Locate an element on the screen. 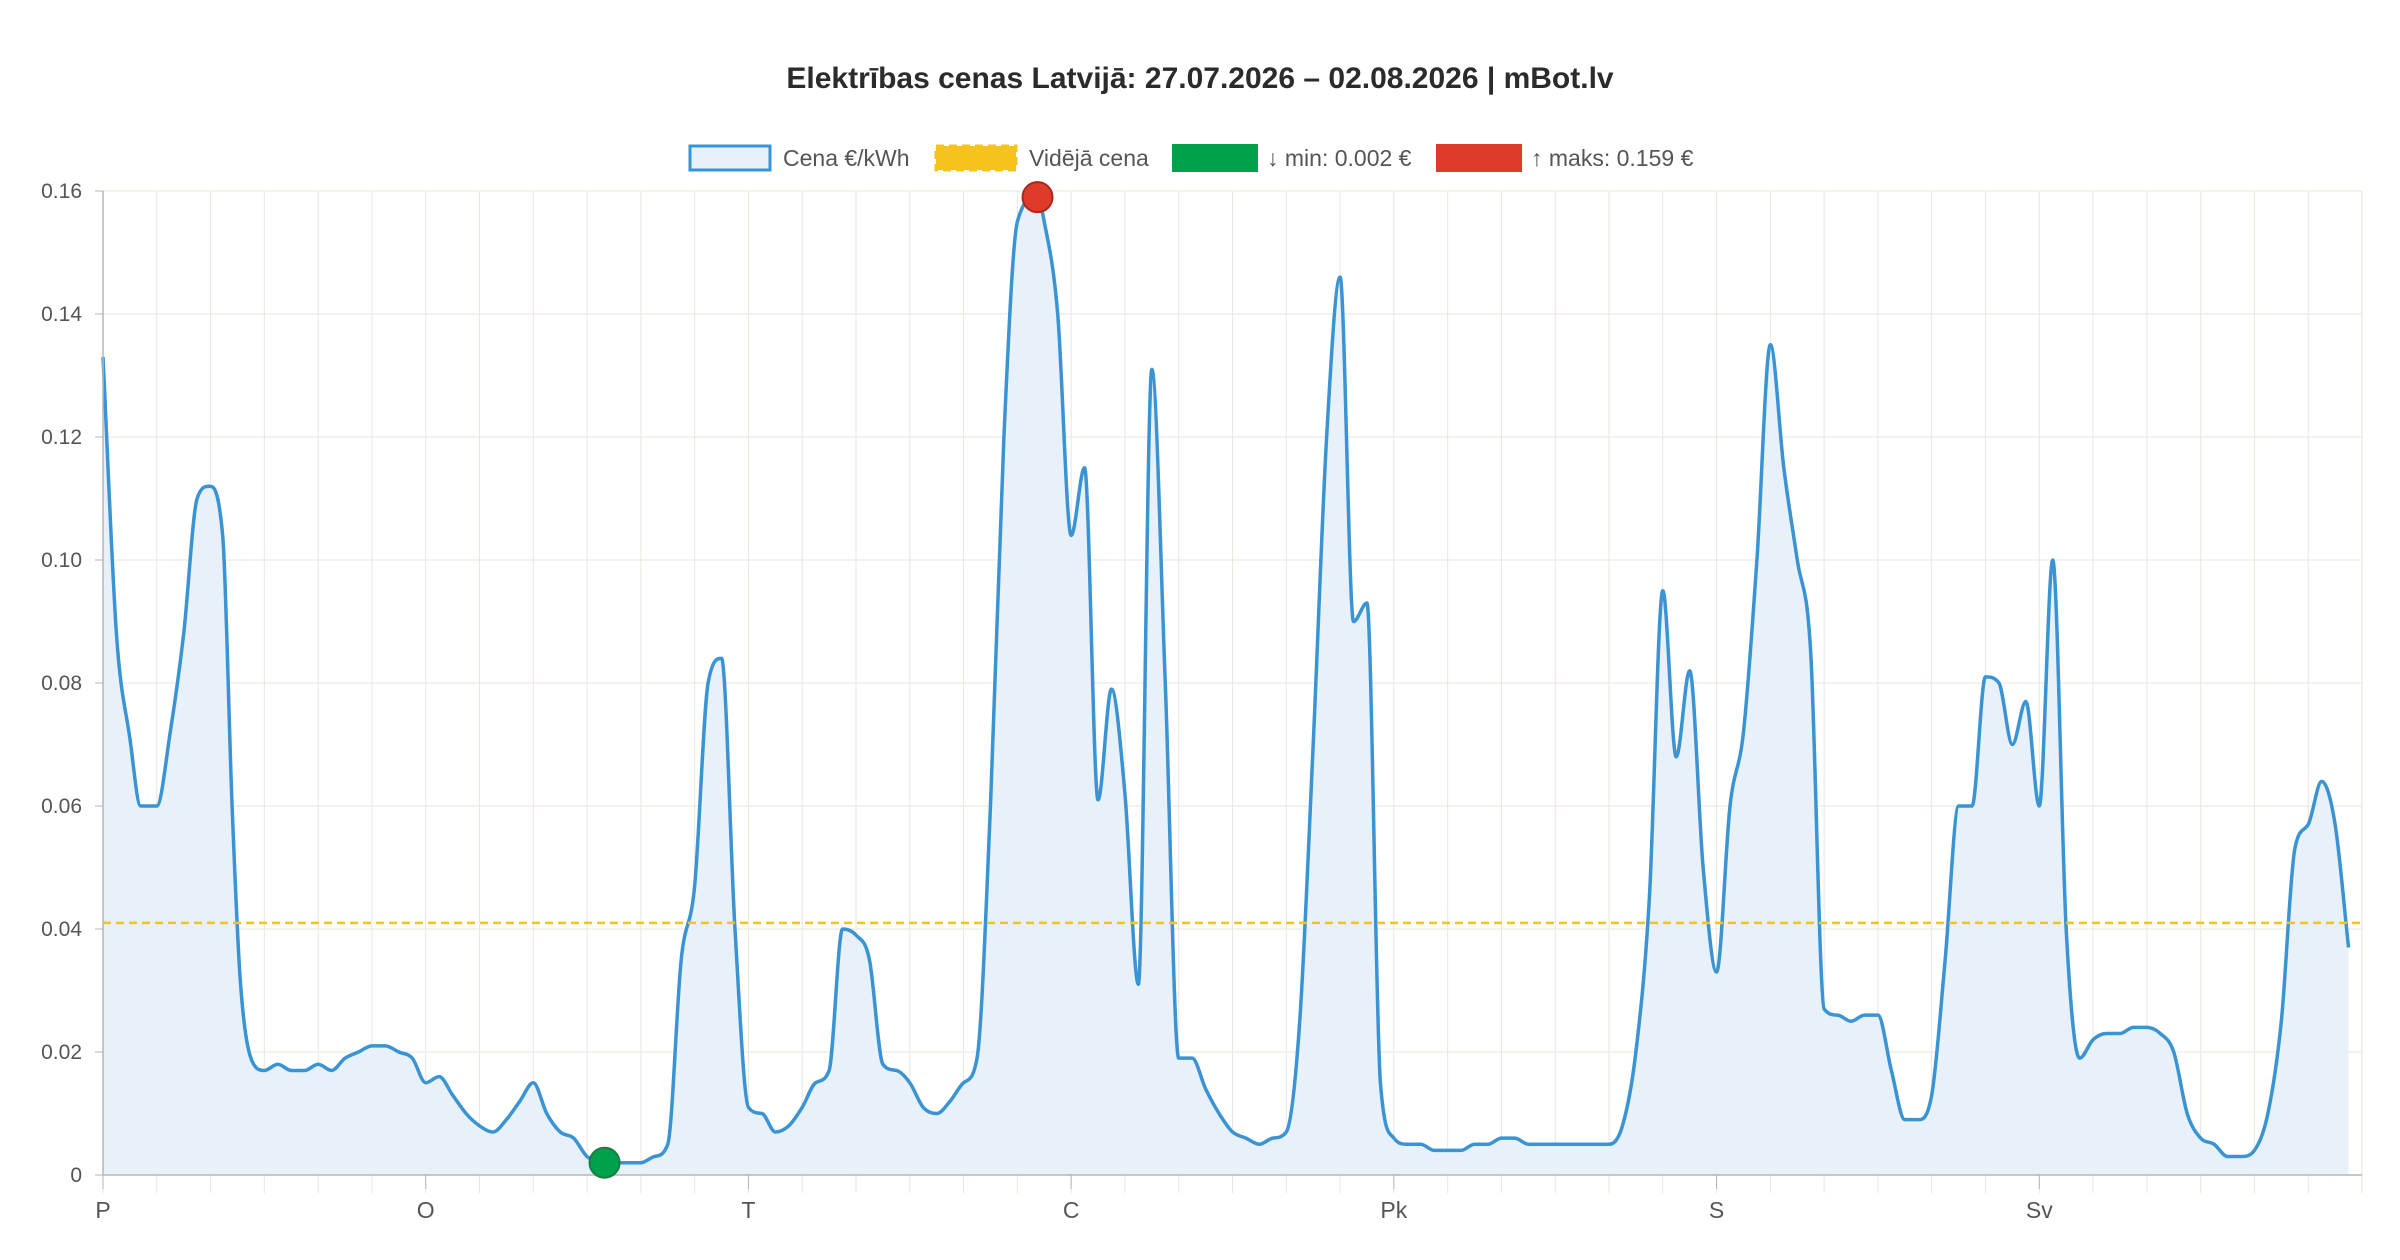  y-tick-label: 0.06 is located at coordinates (61, 806).